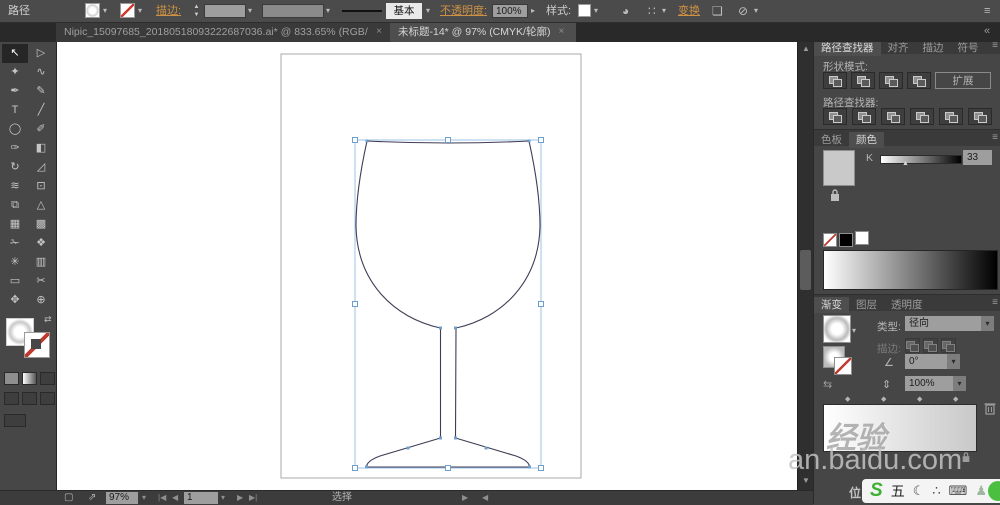 The width and height of the screenshot is (1000, 505). I want to click on tab-color: 颜色, so click(866, 140).